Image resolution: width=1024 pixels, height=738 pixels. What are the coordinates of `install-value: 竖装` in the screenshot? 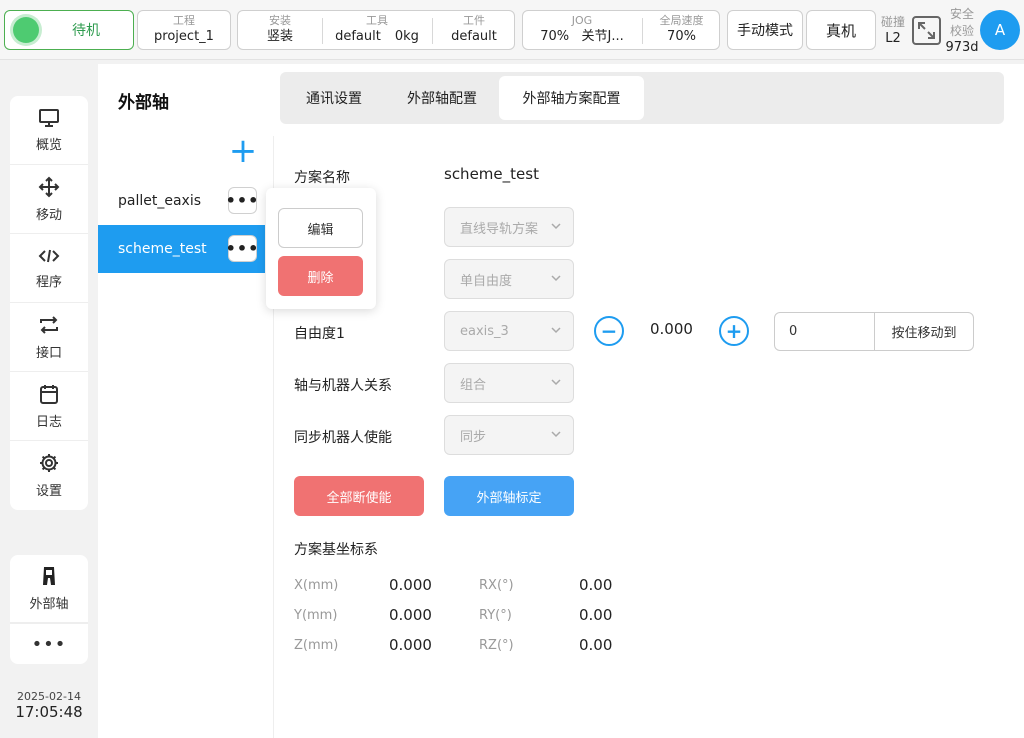 It's located at (279, 36).